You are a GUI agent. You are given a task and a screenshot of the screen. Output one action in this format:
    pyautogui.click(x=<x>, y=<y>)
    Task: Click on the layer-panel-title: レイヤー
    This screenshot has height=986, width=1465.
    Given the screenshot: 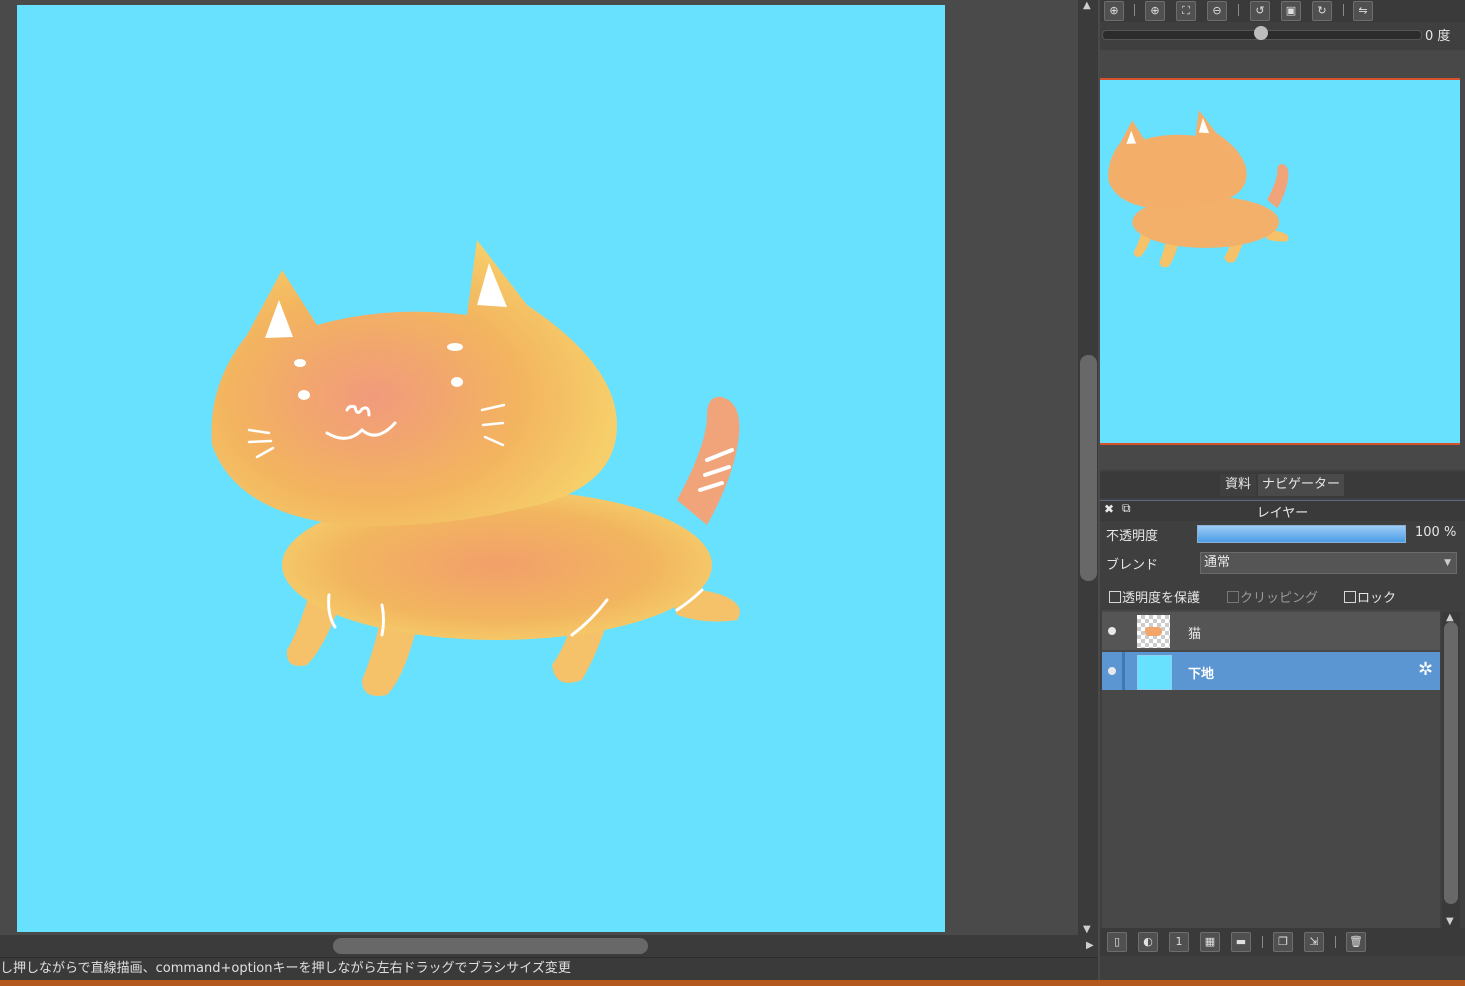 What is the action you would take?
    pyautogui.click(x=1282, y=513)
    